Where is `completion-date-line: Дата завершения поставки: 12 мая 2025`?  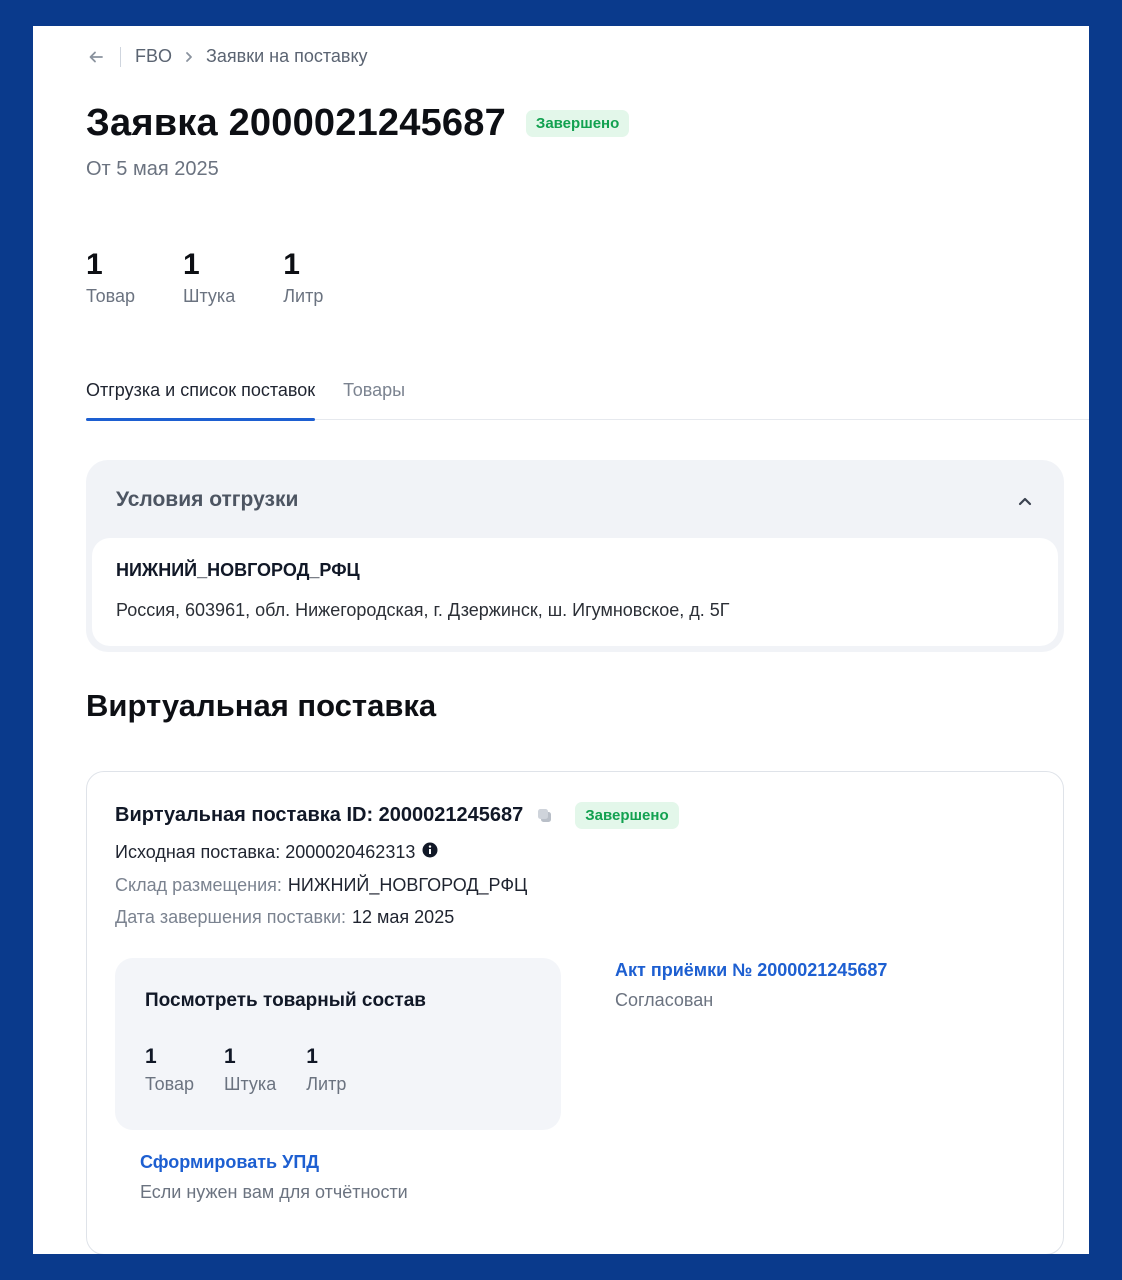
completion-date-line: Дата завершения поставки: 12 мая 2025 is located at coordinates (284, 917).